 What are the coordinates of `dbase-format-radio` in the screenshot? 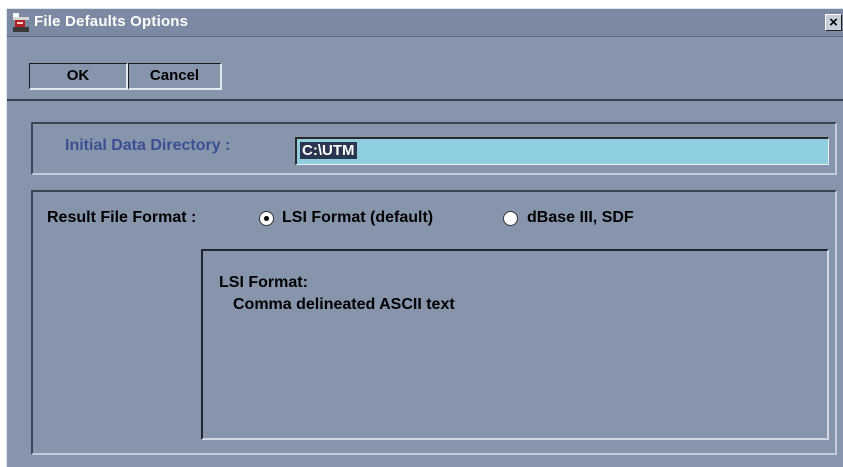 It's located at (510, 218).